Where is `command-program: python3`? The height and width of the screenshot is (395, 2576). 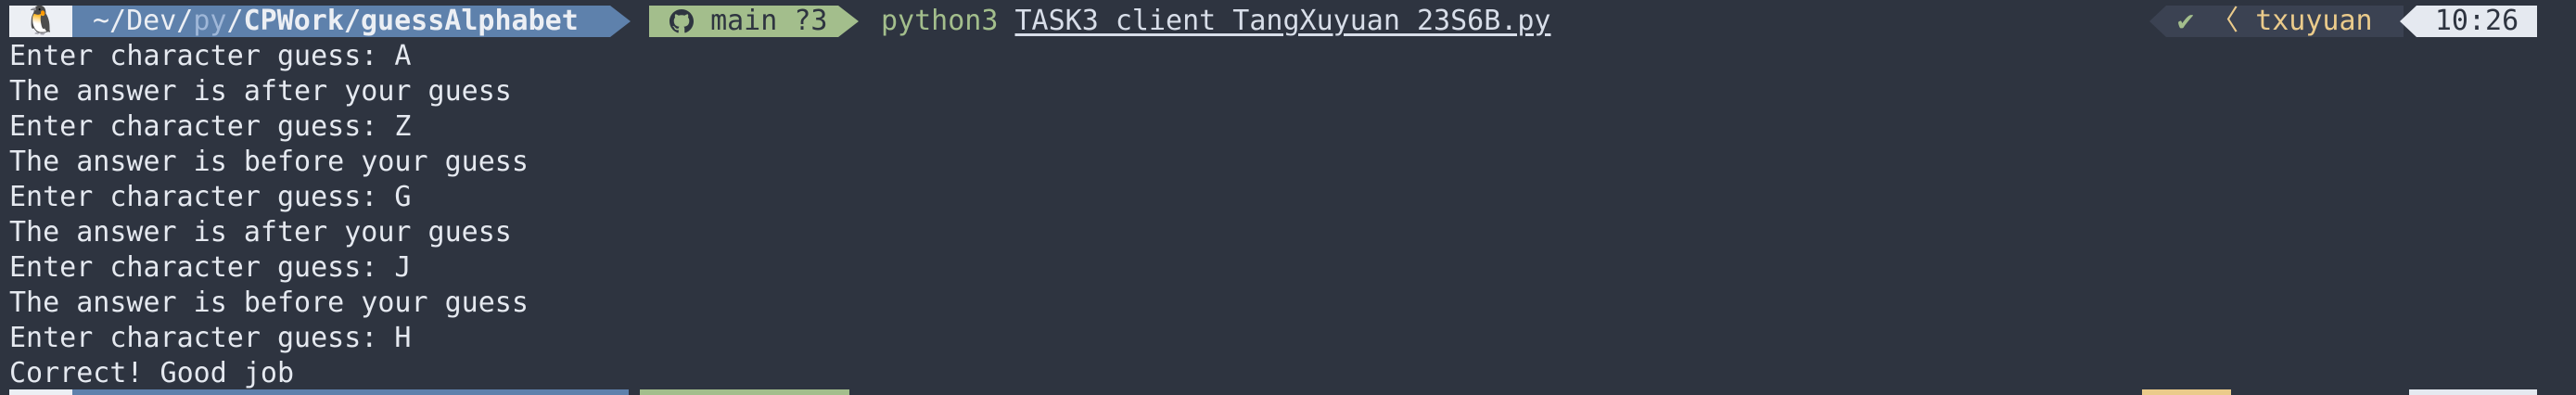
command-program: python3 is located at coordinates (940, 21).